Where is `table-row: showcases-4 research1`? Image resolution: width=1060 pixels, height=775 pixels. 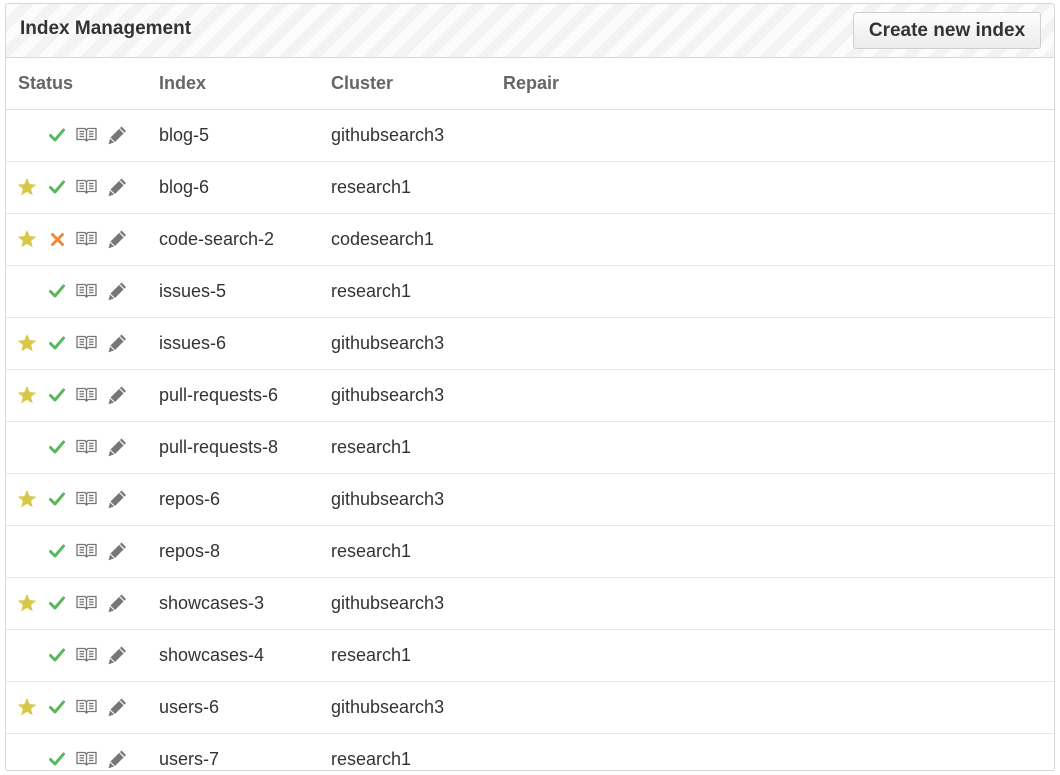 table-row: showcases-4 research1 is located at coordinates (530, 655).